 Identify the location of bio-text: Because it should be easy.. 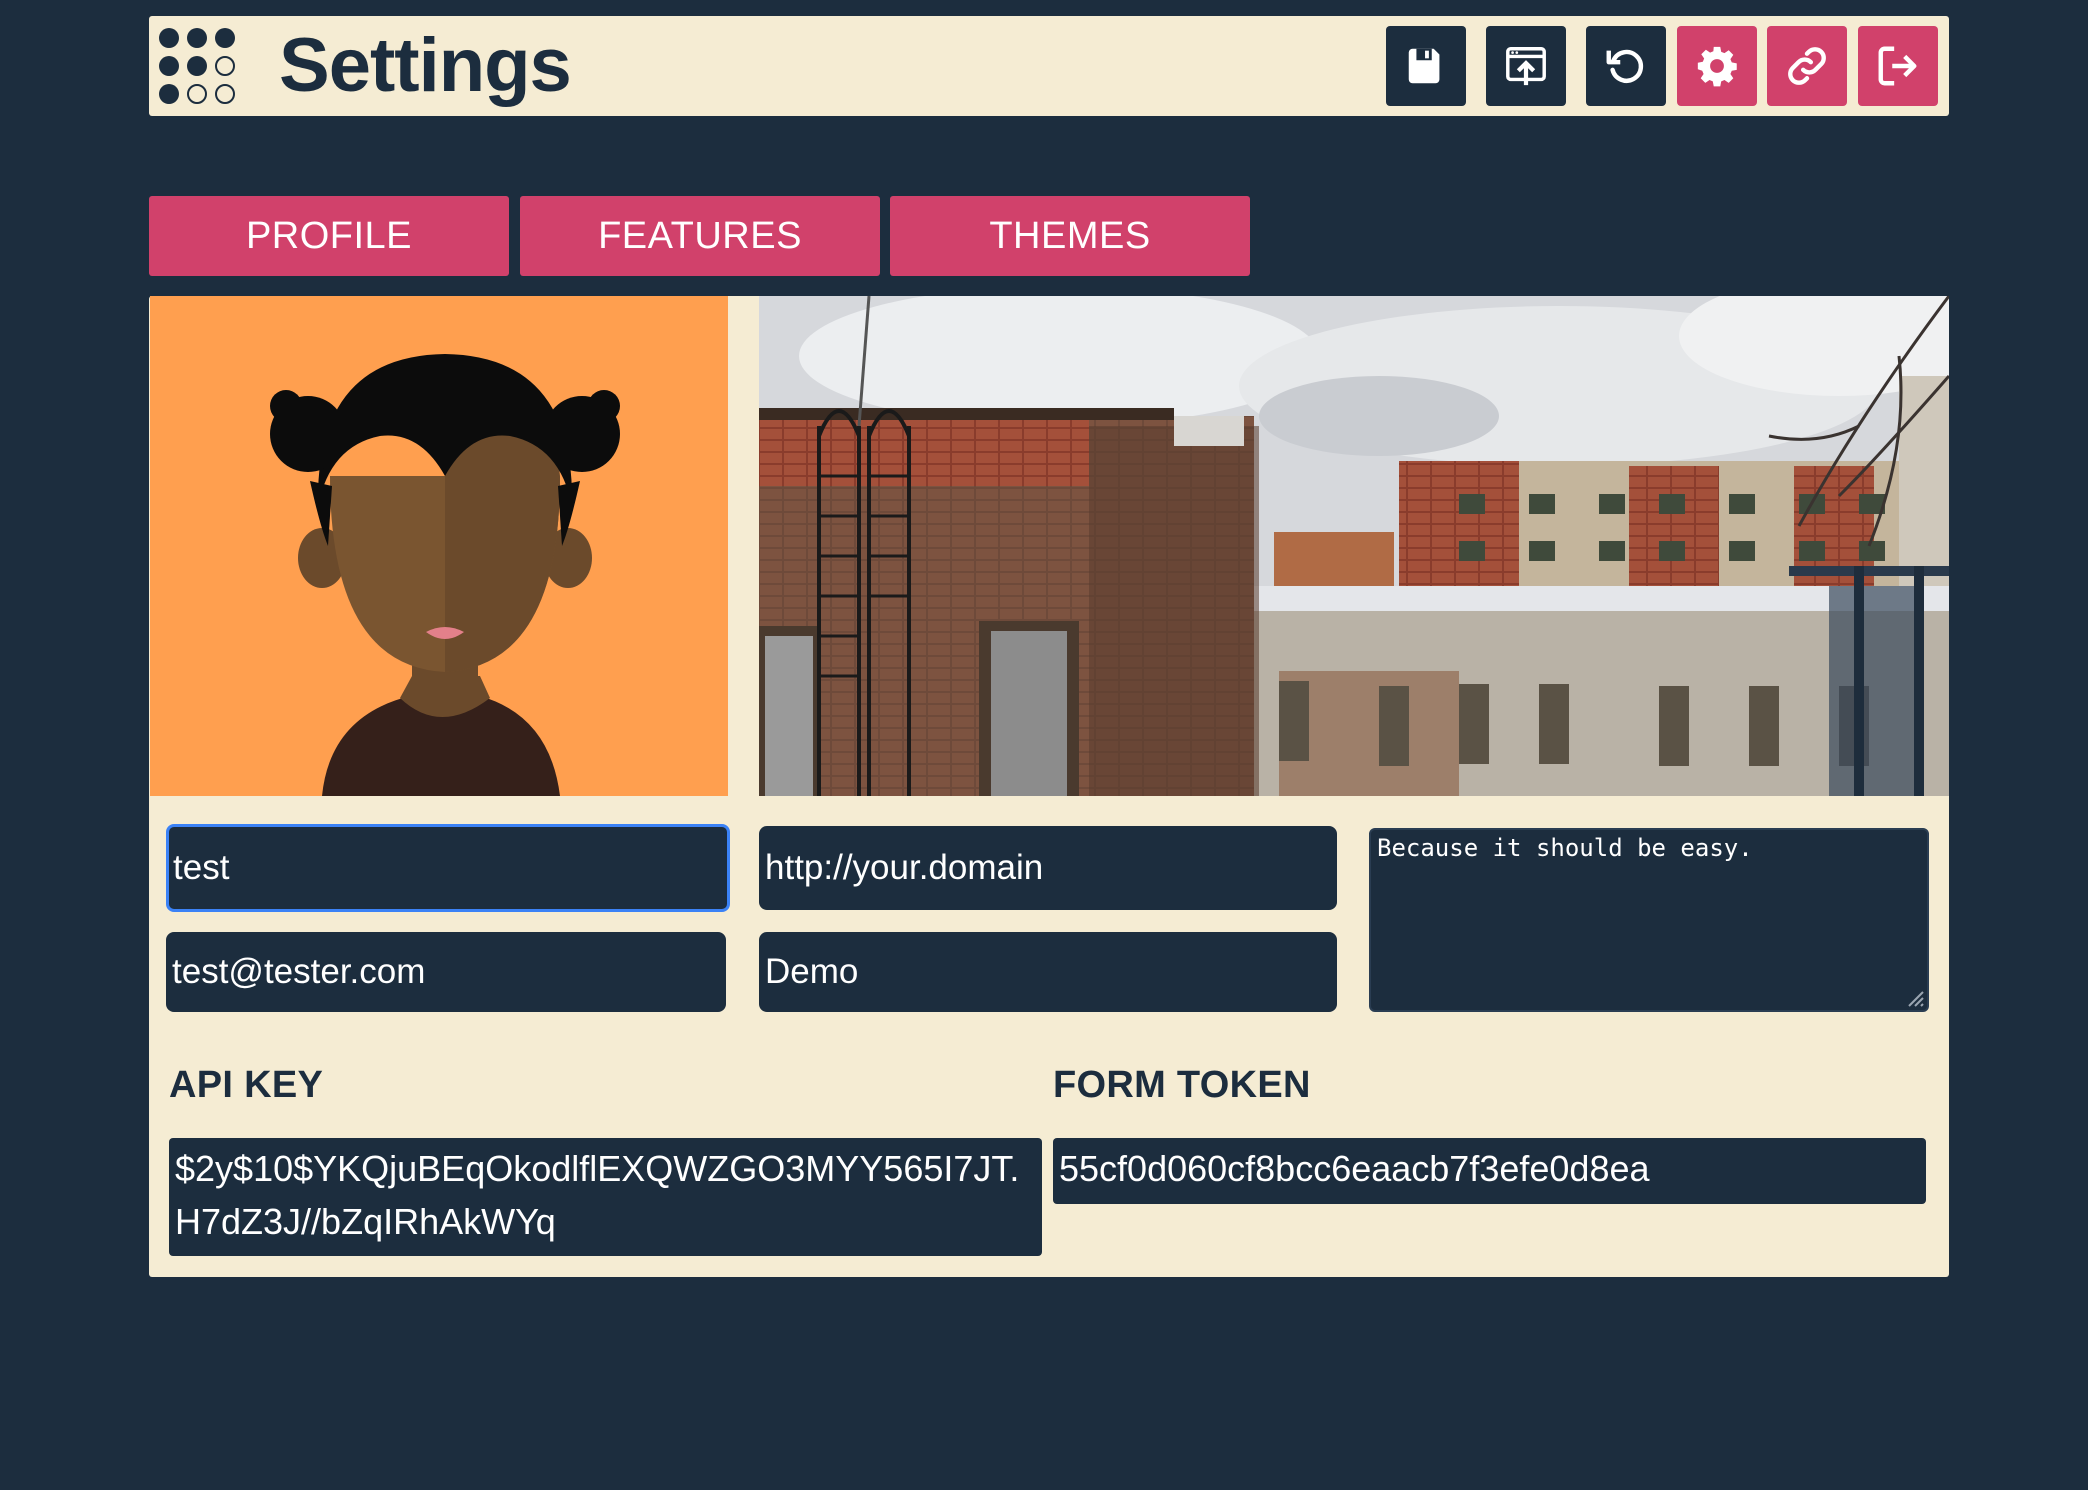
(1565, 848).